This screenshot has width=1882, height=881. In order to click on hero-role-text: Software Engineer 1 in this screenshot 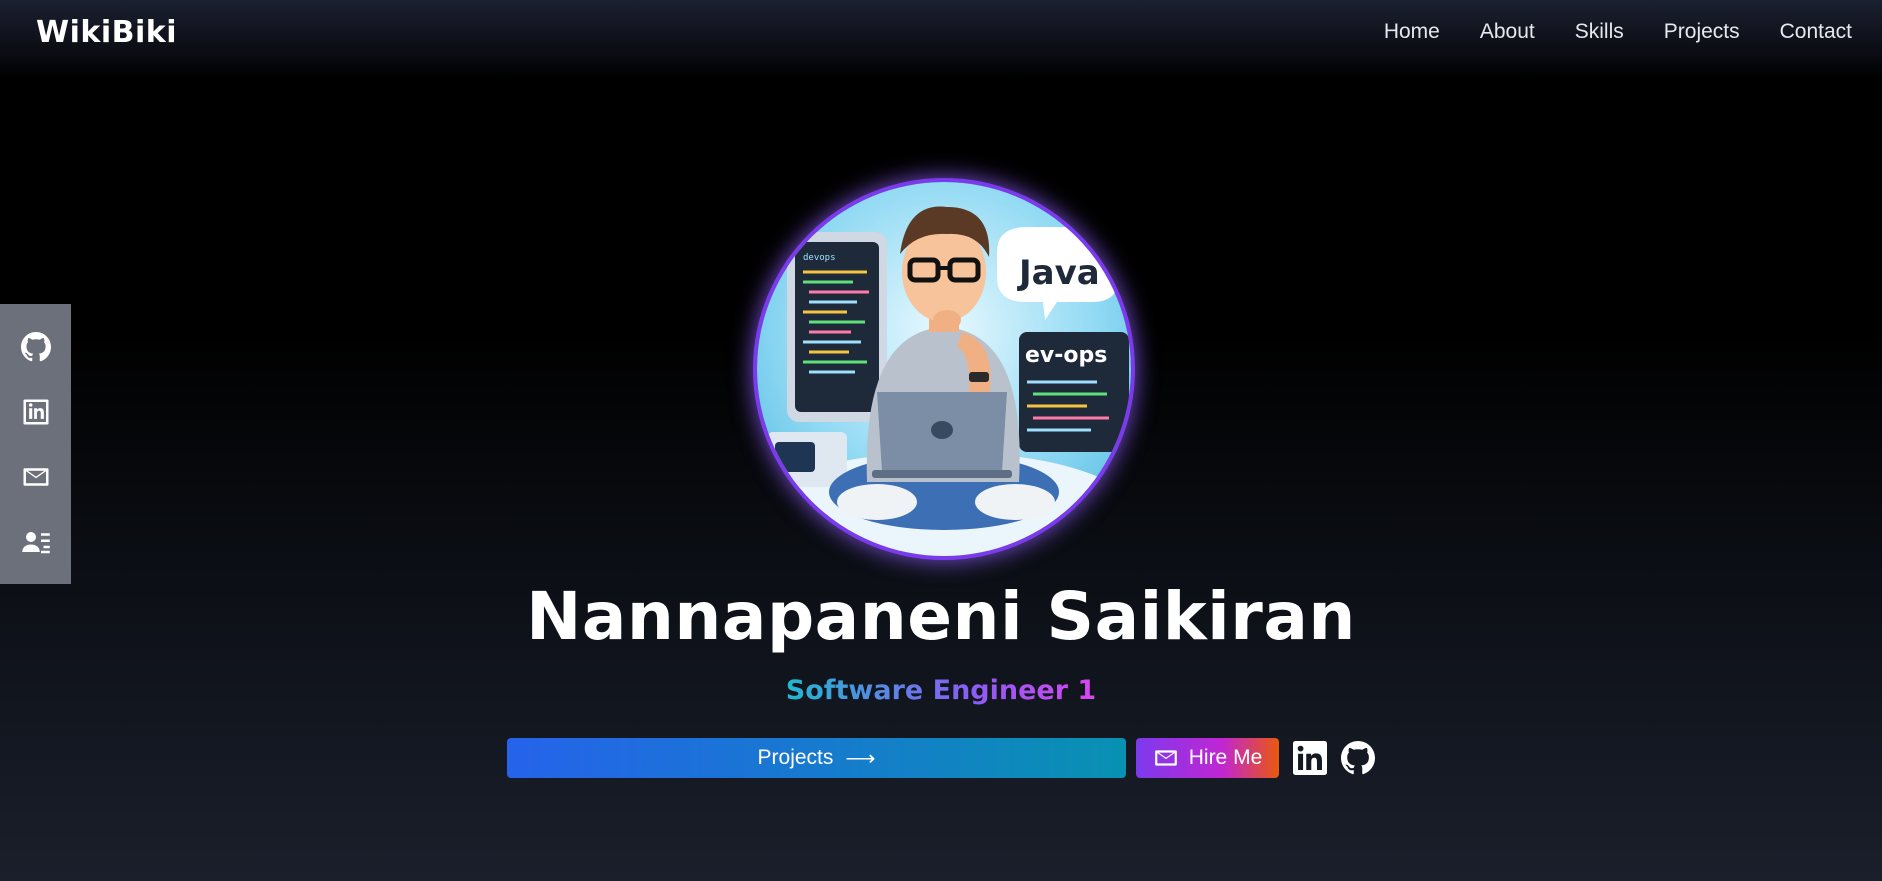, I will do `click(941, 690)`.